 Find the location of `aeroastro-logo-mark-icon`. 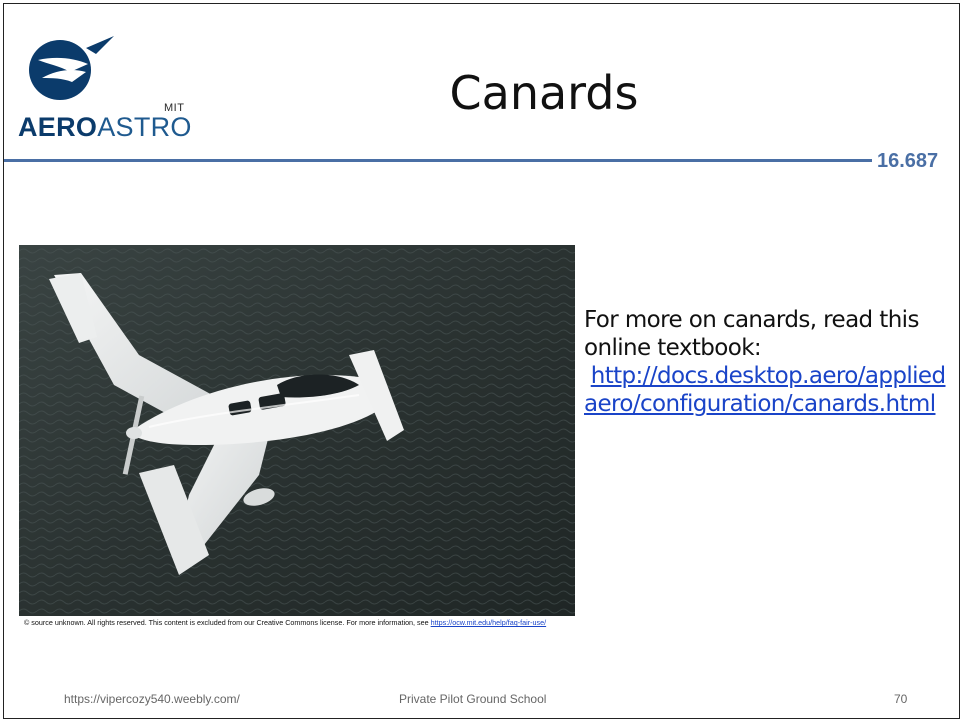

aeroastro-logo-mark-icon is located at coordinates (71, 68).